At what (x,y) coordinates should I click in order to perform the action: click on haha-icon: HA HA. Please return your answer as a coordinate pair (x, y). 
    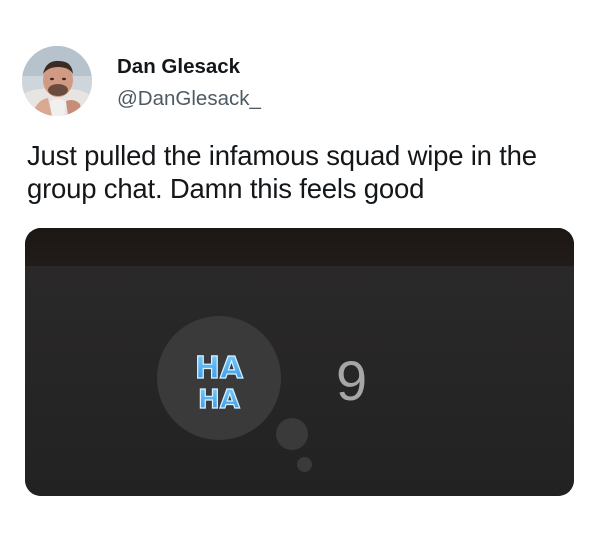
    Looking at the image, I should click on (219, 382).